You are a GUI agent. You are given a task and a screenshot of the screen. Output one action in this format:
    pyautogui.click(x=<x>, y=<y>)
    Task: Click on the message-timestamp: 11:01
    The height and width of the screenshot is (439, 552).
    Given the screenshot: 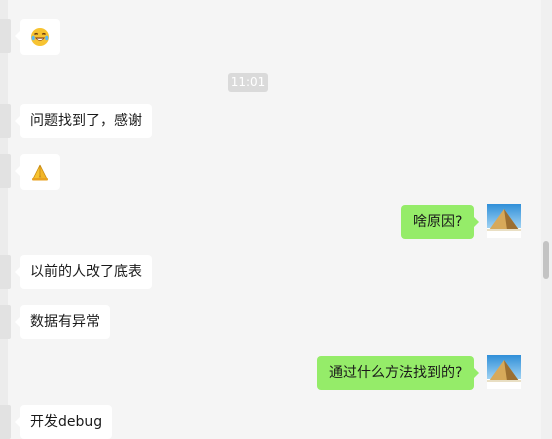 What is the action you would take?
    pyautogui.click(x=248, y=82)
    